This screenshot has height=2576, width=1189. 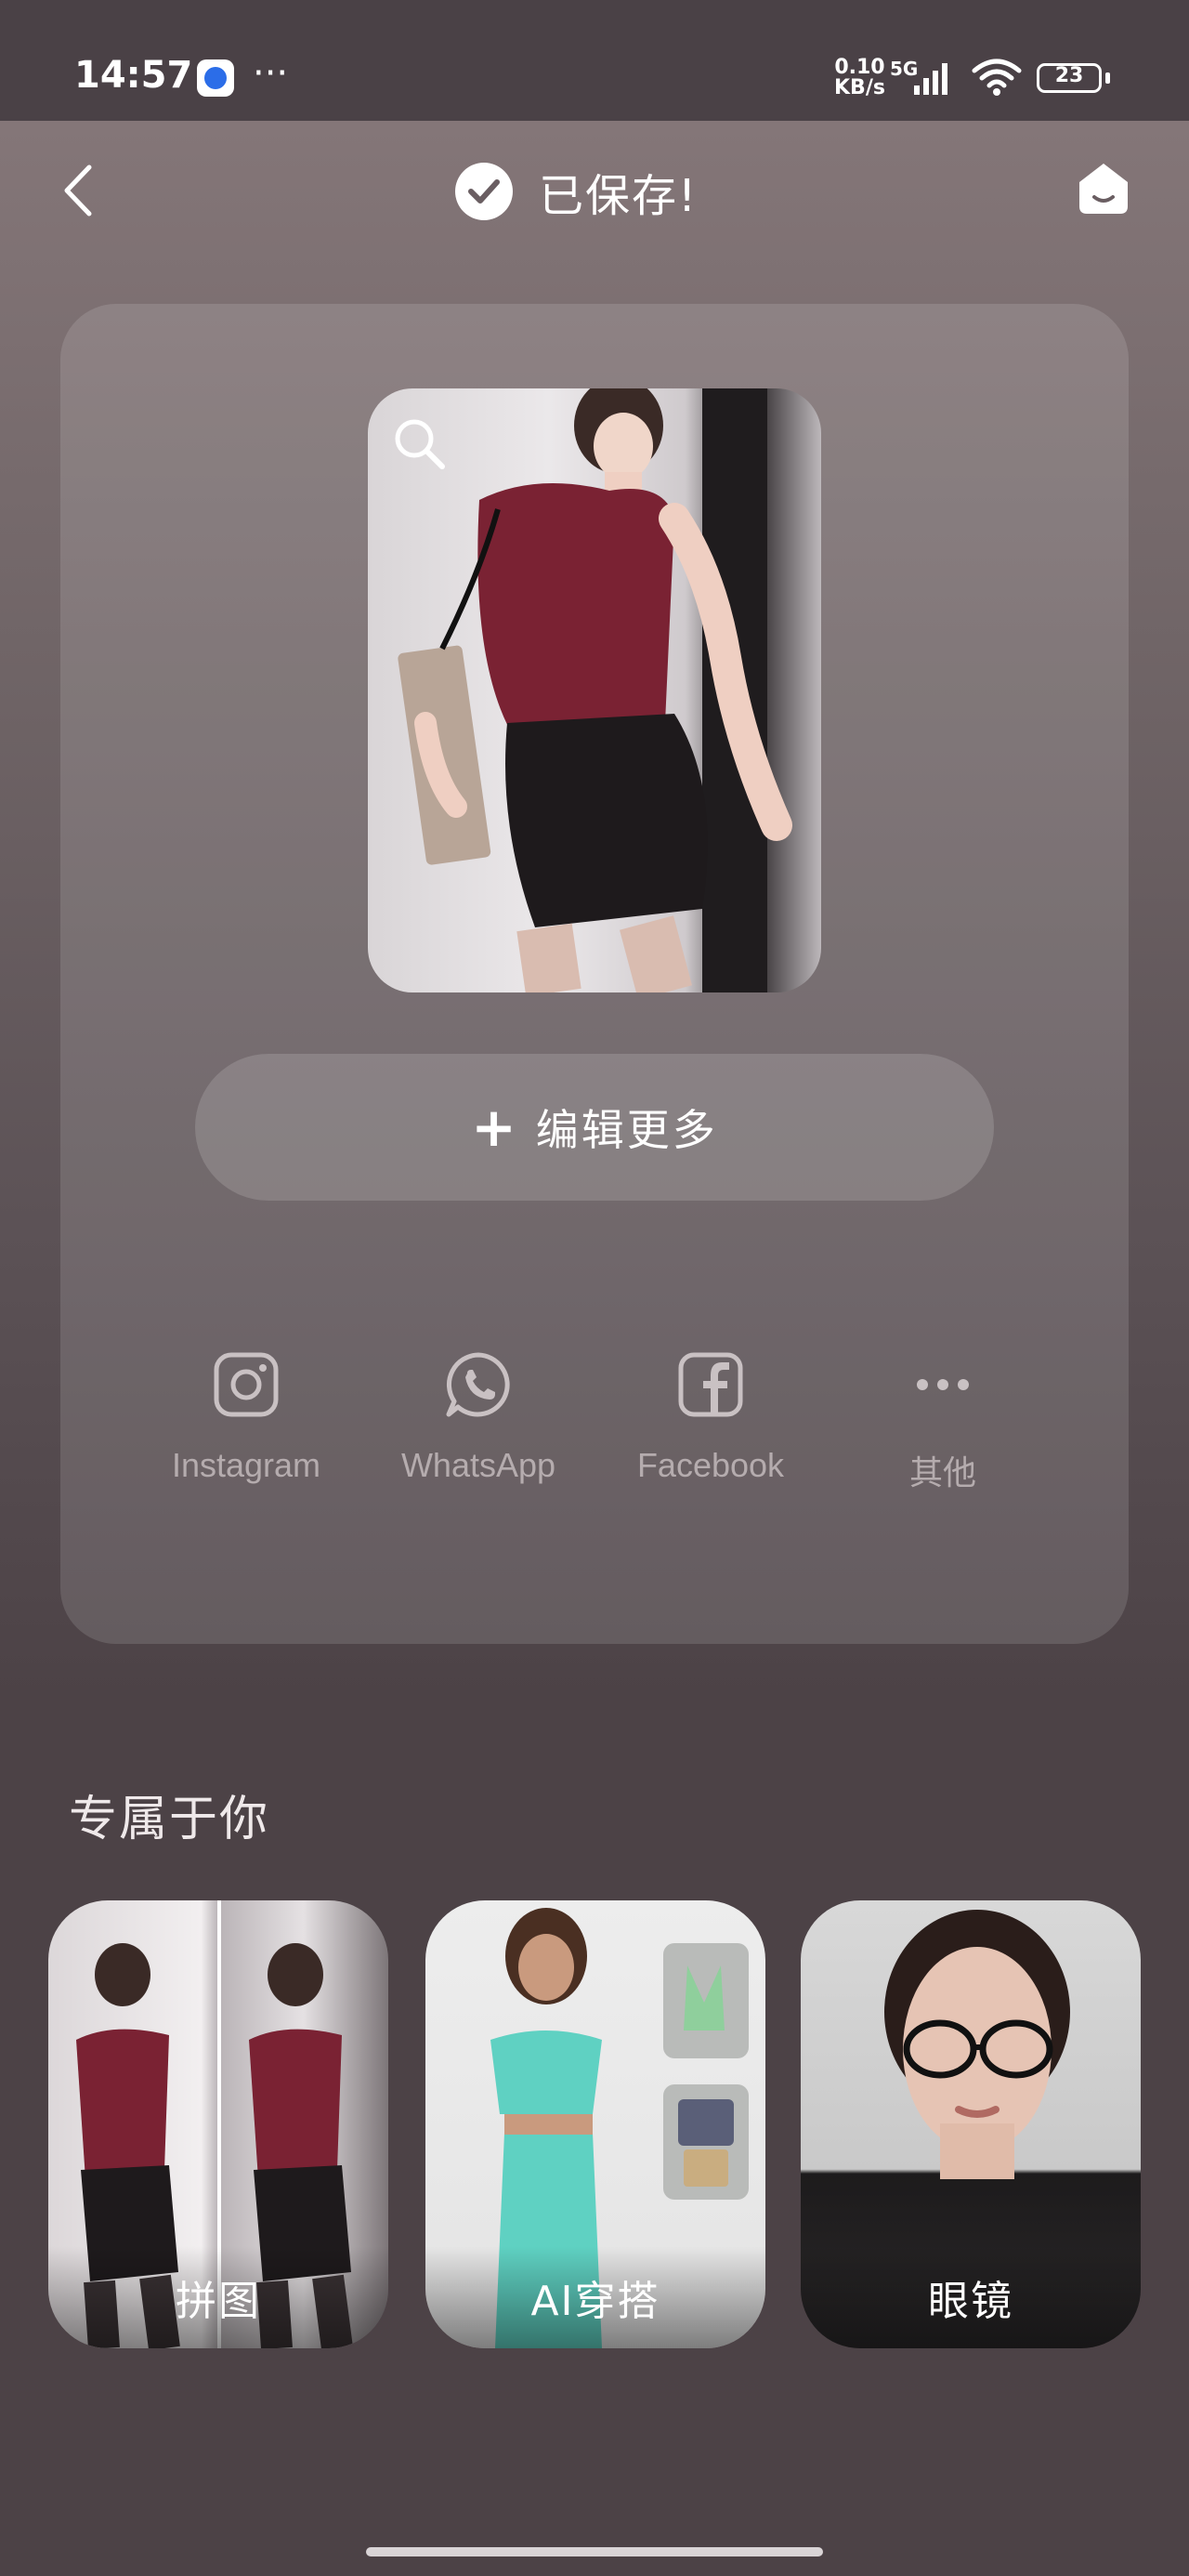 I want to click on battery-level: 23, so click(x=1069, y=75).